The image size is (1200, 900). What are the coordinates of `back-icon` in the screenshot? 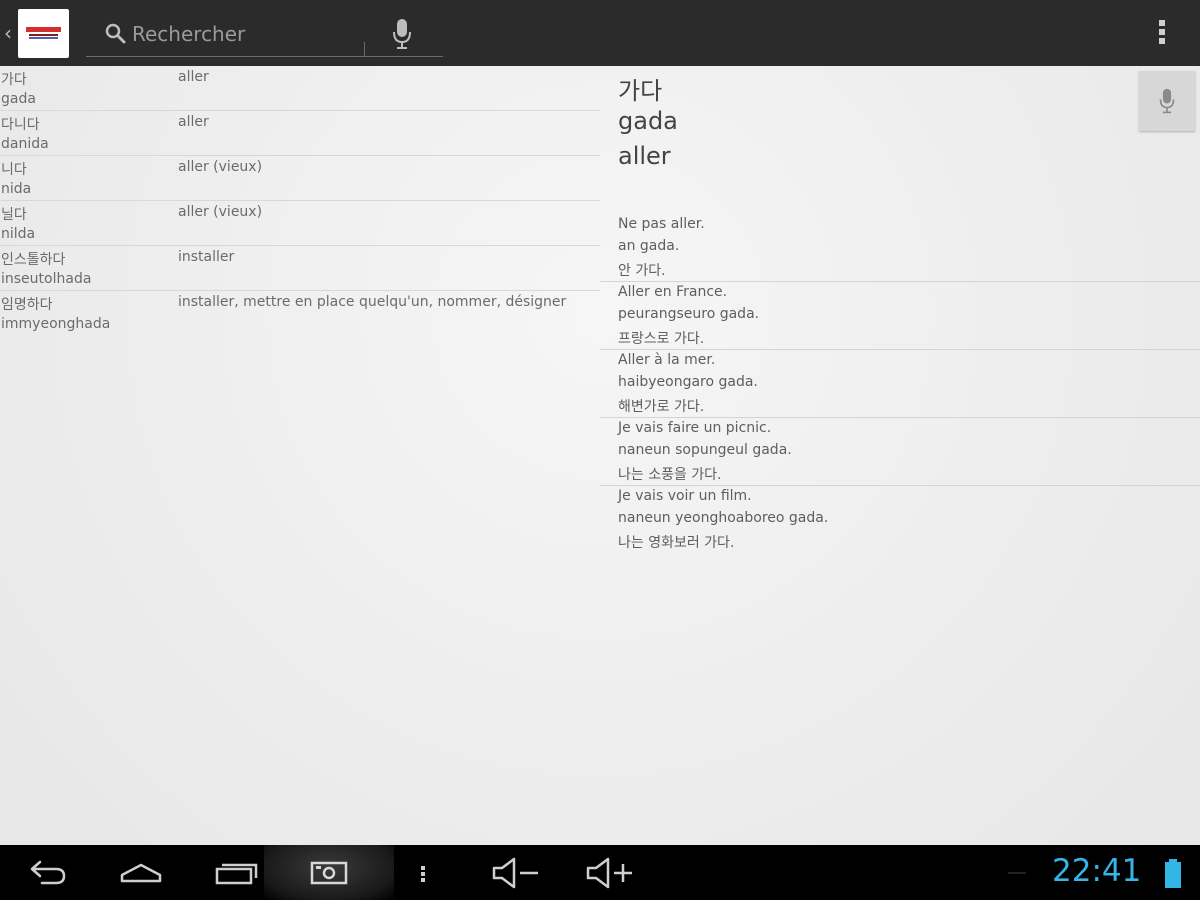 It's located at (48, 873).